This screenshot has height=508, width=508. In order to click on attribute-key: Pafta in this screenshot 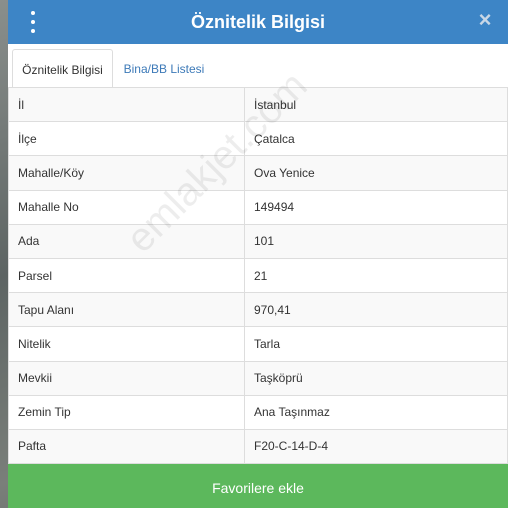, I will do `click(126, 446)`.